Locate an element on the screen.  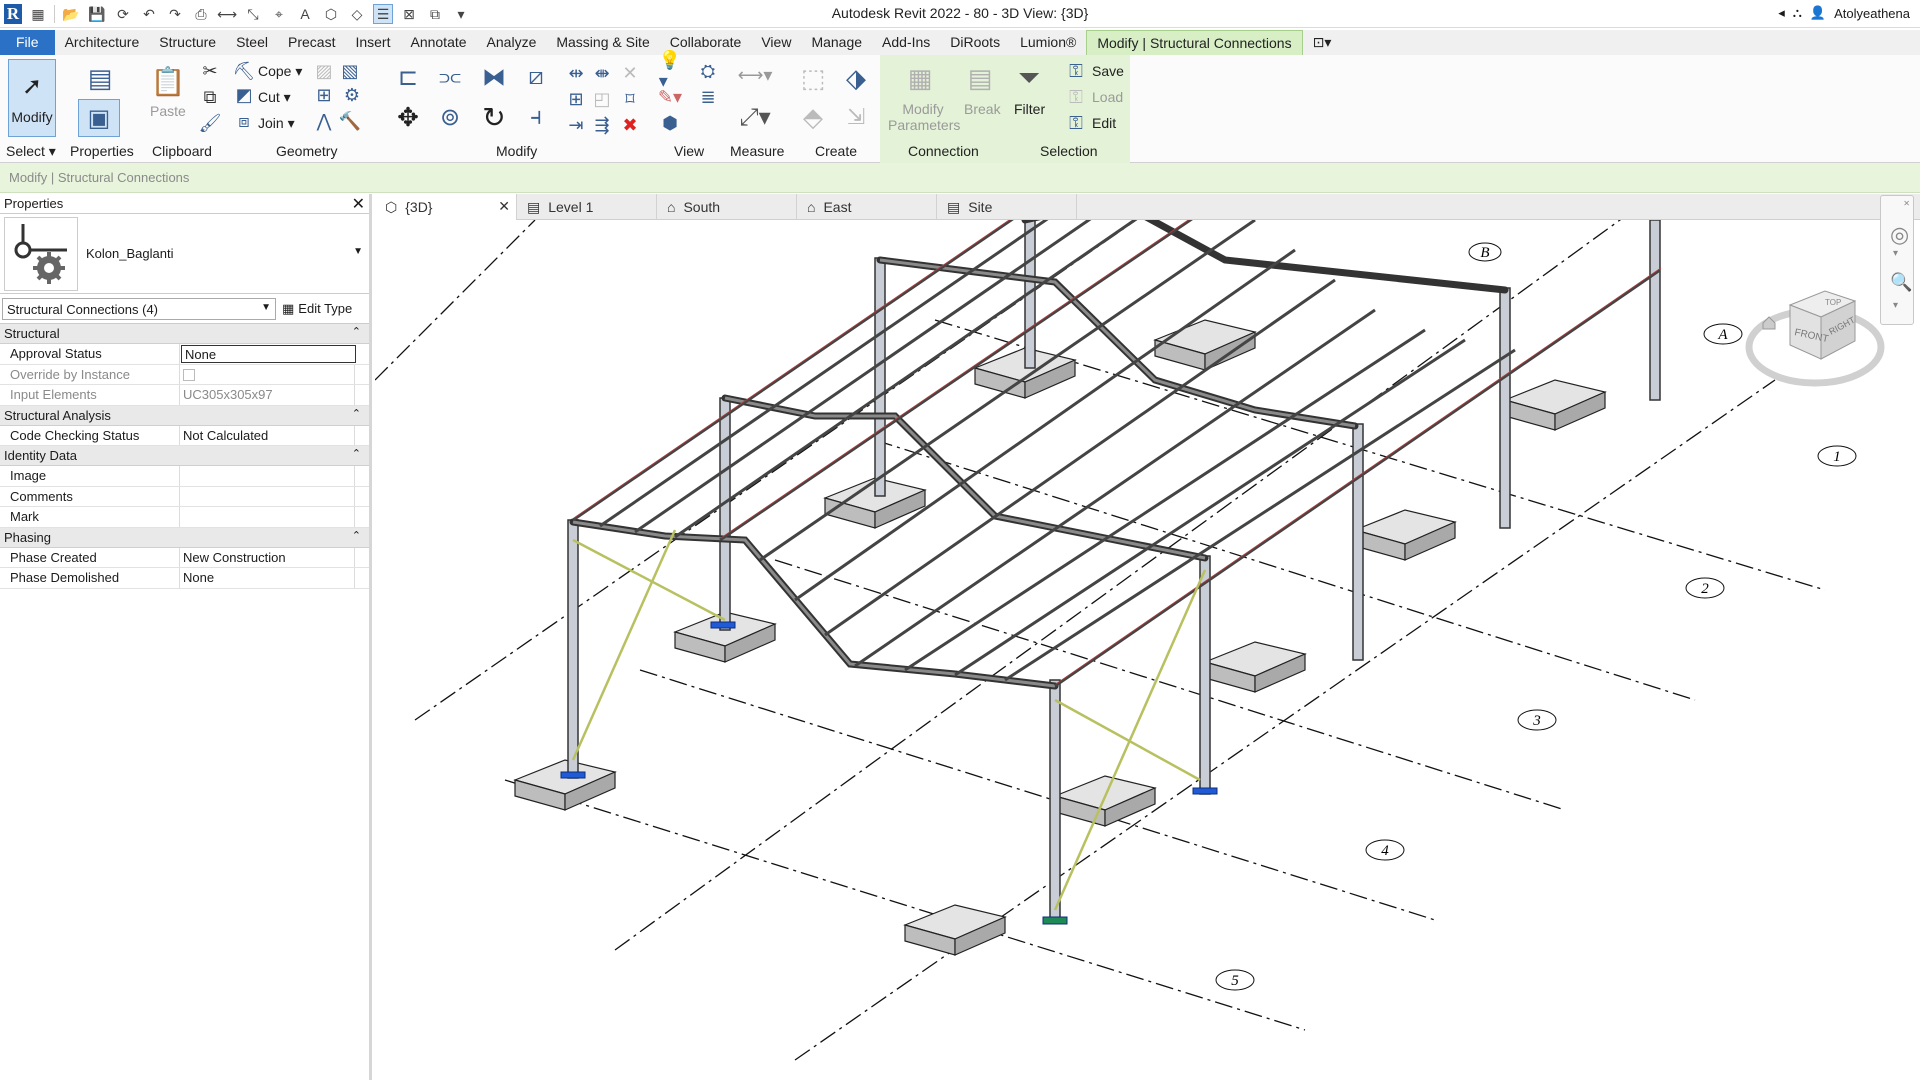
linework-icon: ✎▾ is located at coordinates (670, 97).